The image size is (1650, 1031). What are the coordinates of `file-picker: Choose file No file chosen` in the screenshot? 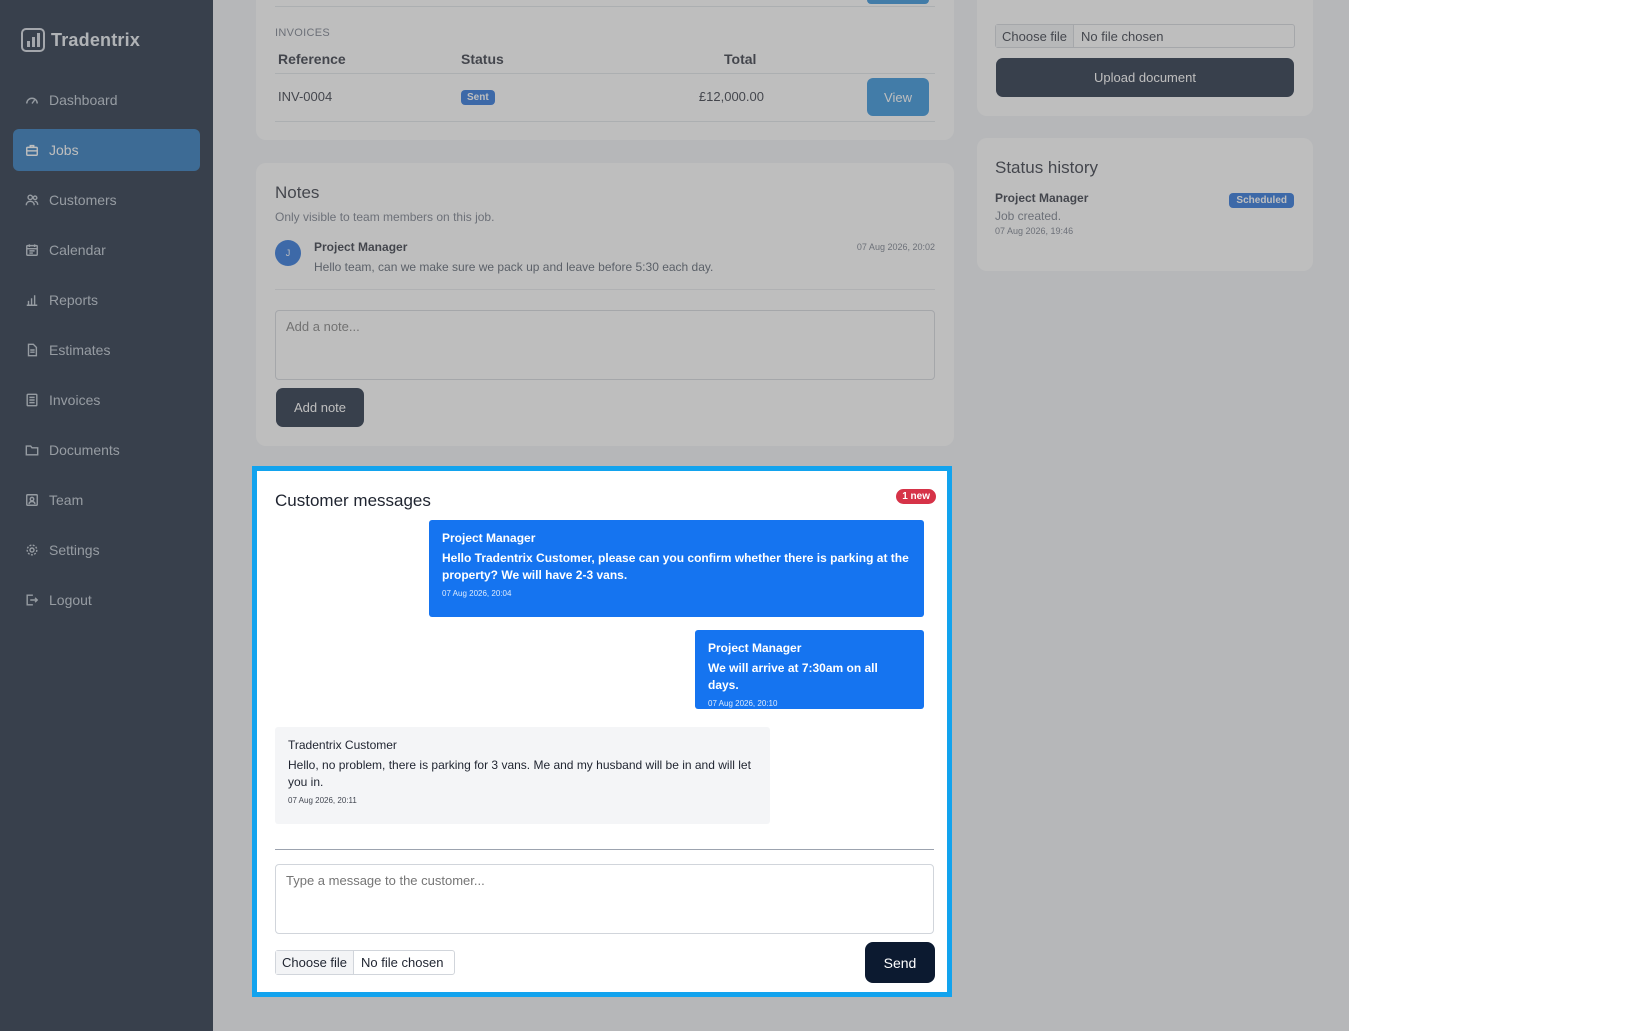 It's located at (1145, 36).